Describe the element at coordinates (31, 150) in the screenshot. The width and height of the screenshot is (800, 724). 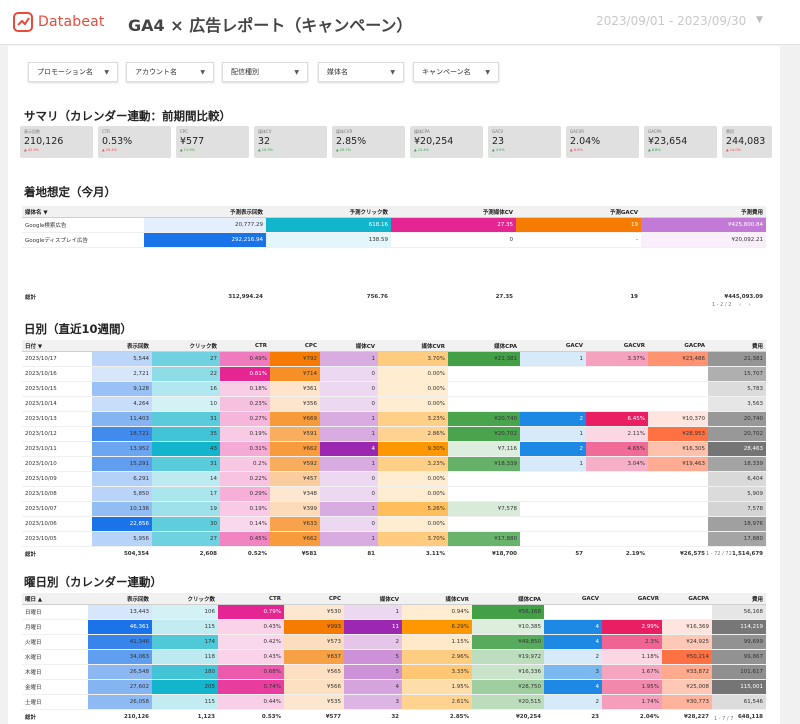
I see `kpi-change: ▲ 42.3%` at that location.